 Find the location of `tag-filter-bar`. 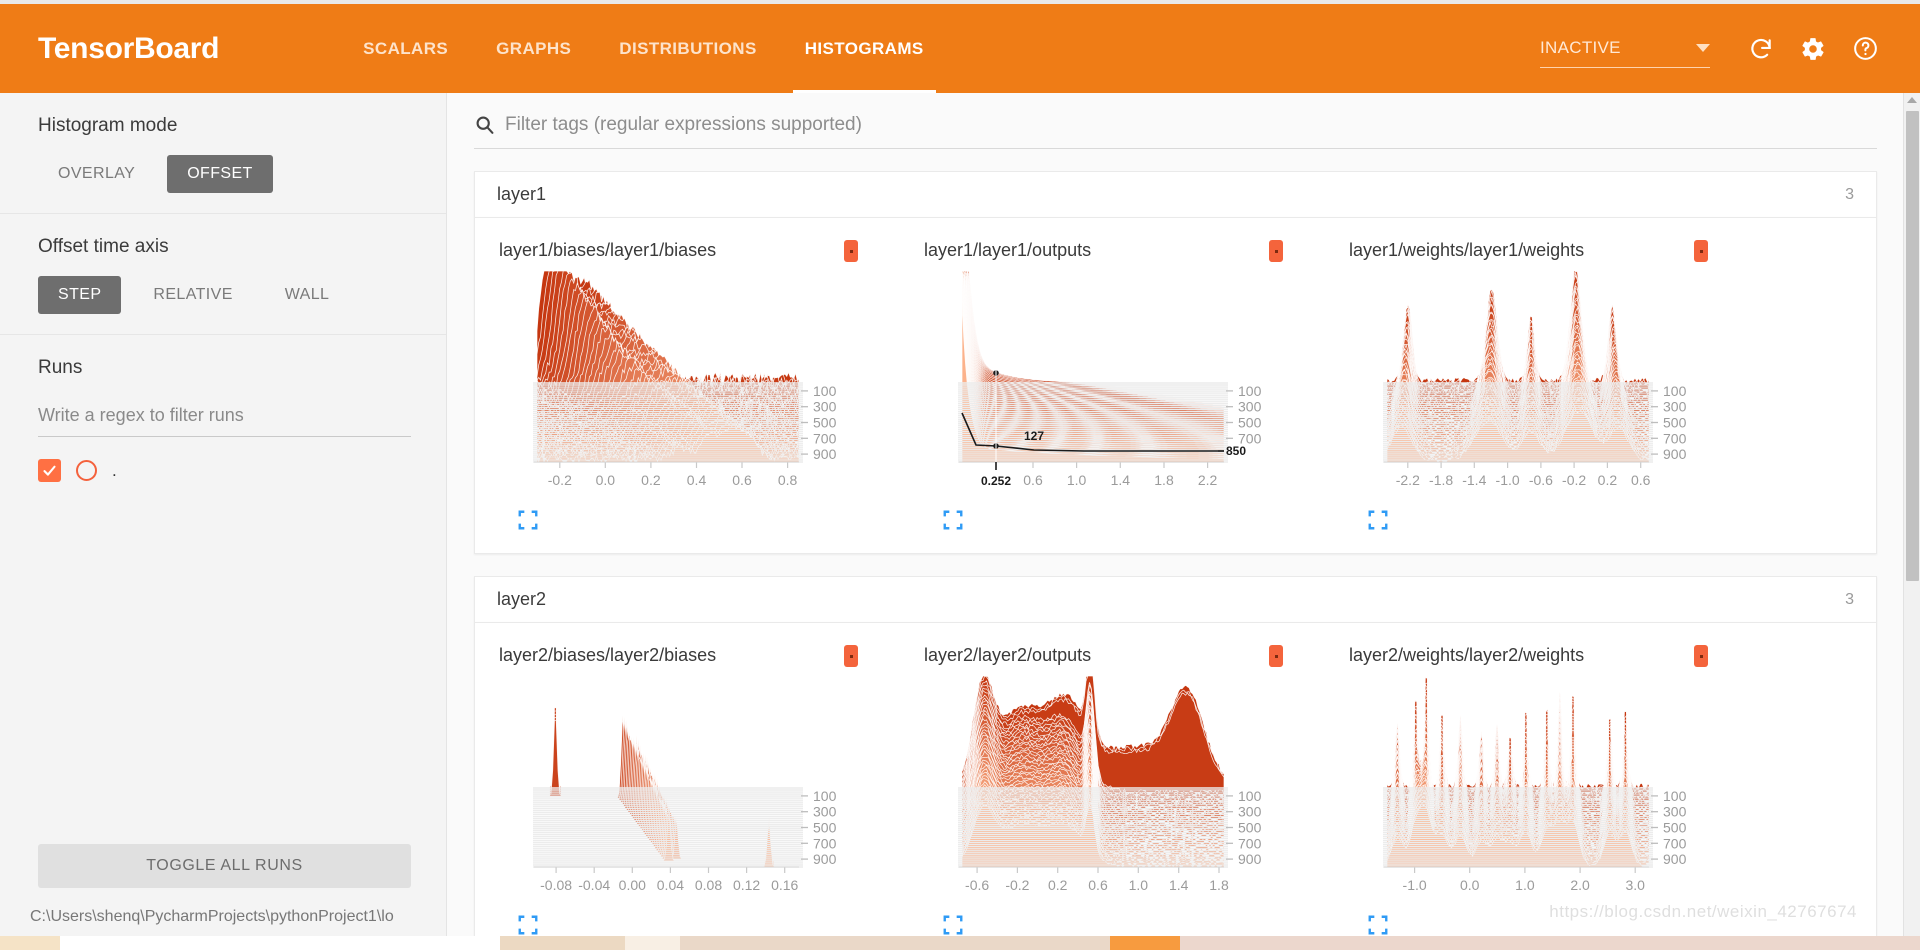

tag-filter-bar is located at coordinates (1175, 130).